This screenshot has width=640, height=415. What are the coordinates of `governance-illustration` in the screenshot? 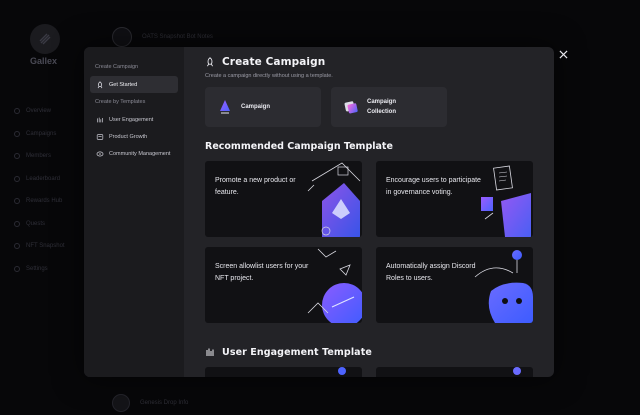 It's located at (506, 201).